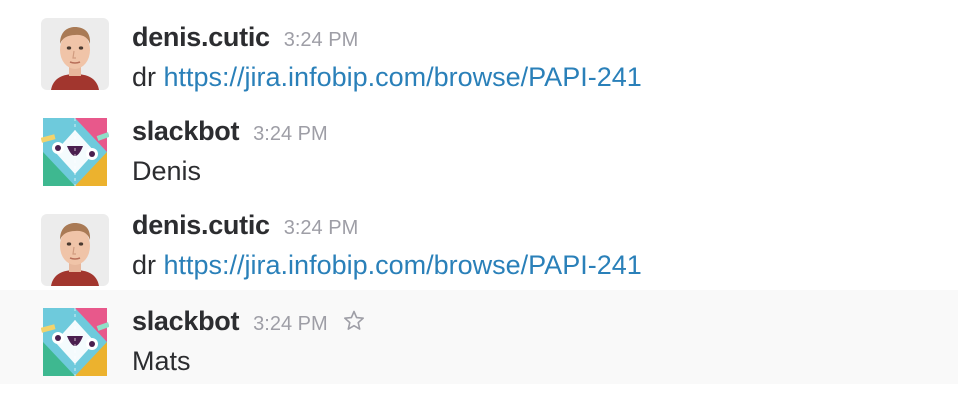  Describe the element at coordinates (354, 321) in the screenshot. I see `star-outline-icon` at that location.